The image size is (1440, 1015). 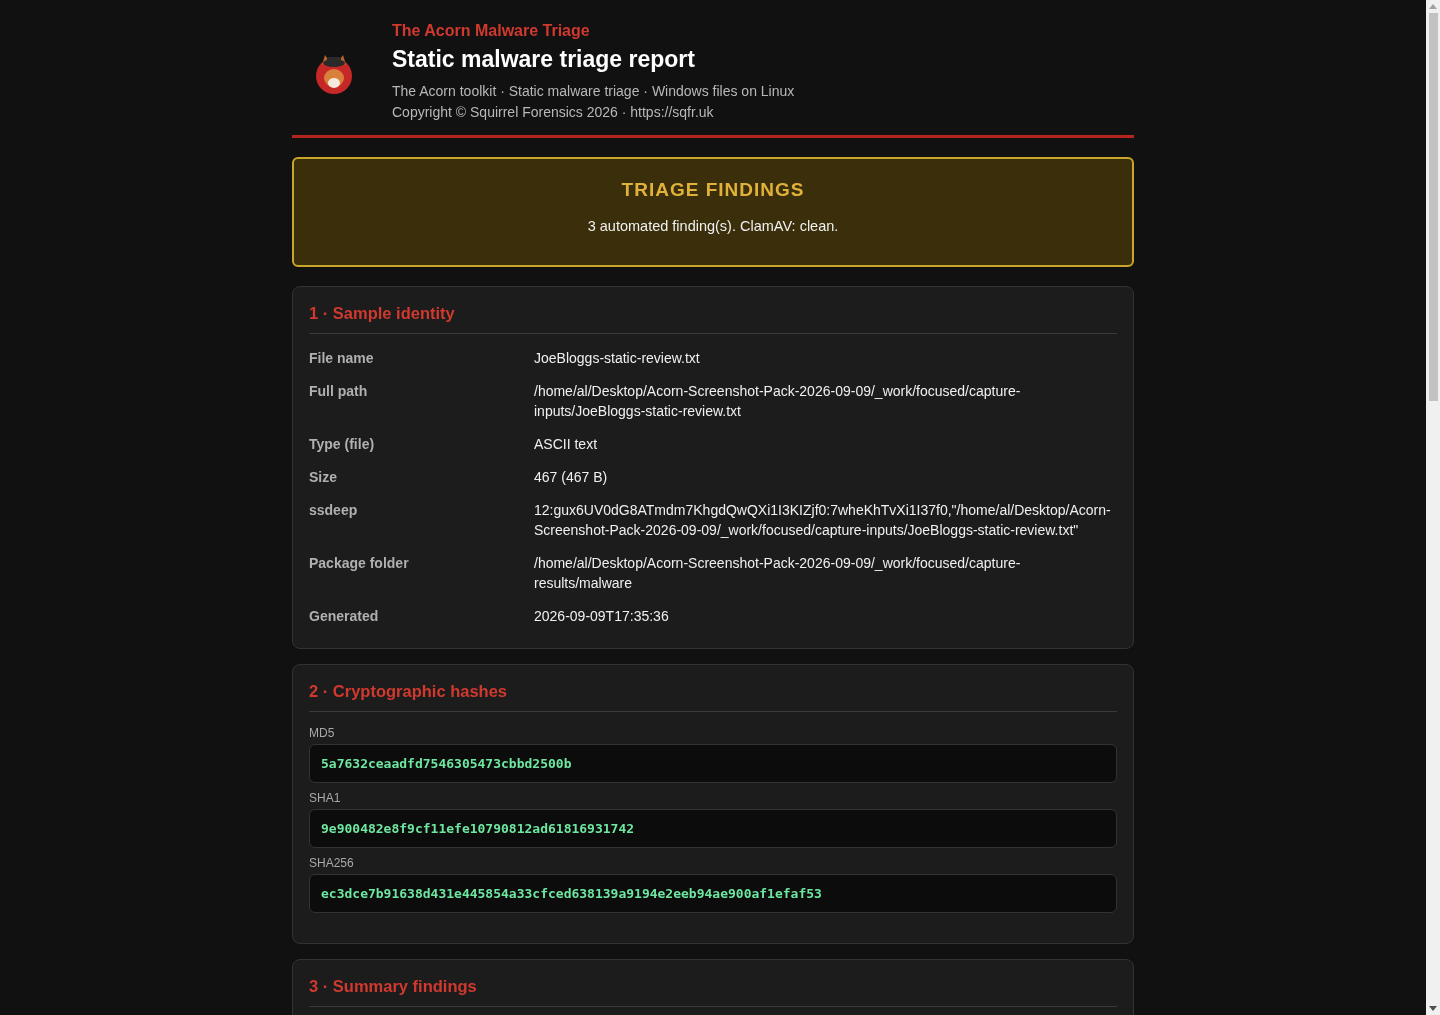 I want to click on scroll-down-icon, so click(x=1433, y=1008).